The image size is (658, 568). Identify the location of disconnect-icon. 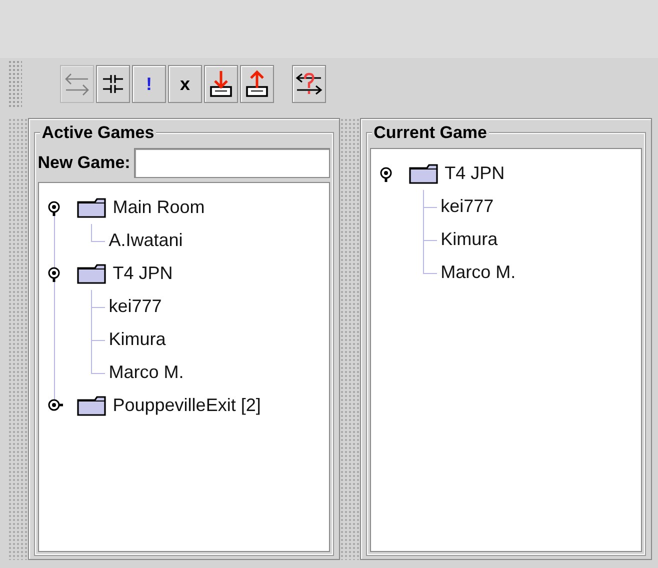
(113, 84).